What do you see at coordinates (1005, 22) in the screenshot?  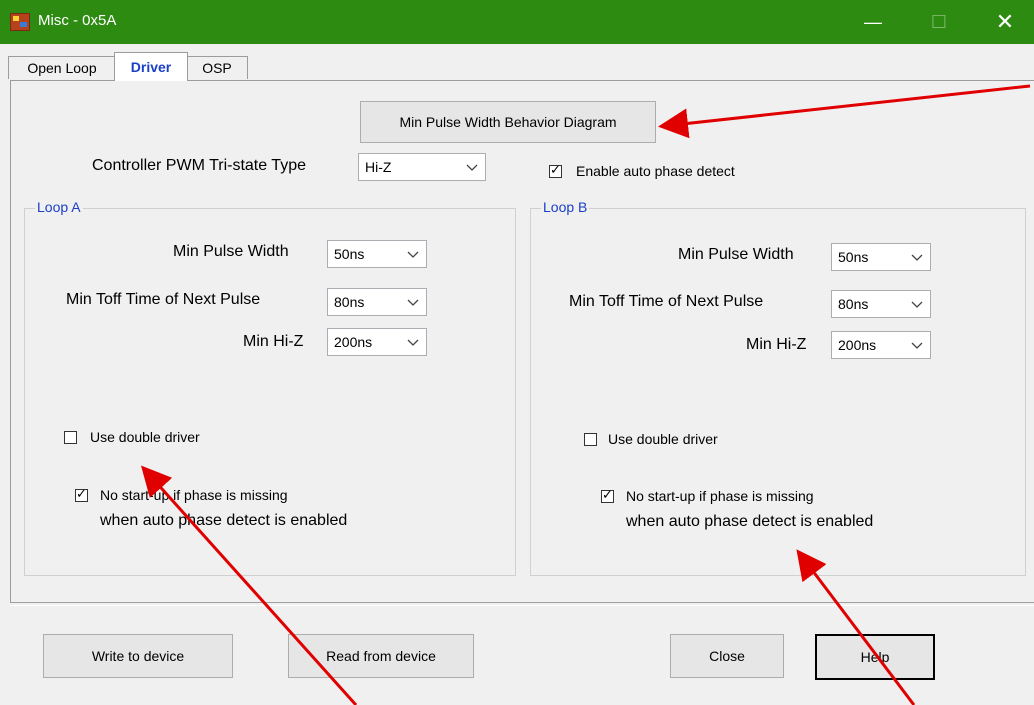 I see `close-window-button: ✕` at bounding box center [1005, 22].